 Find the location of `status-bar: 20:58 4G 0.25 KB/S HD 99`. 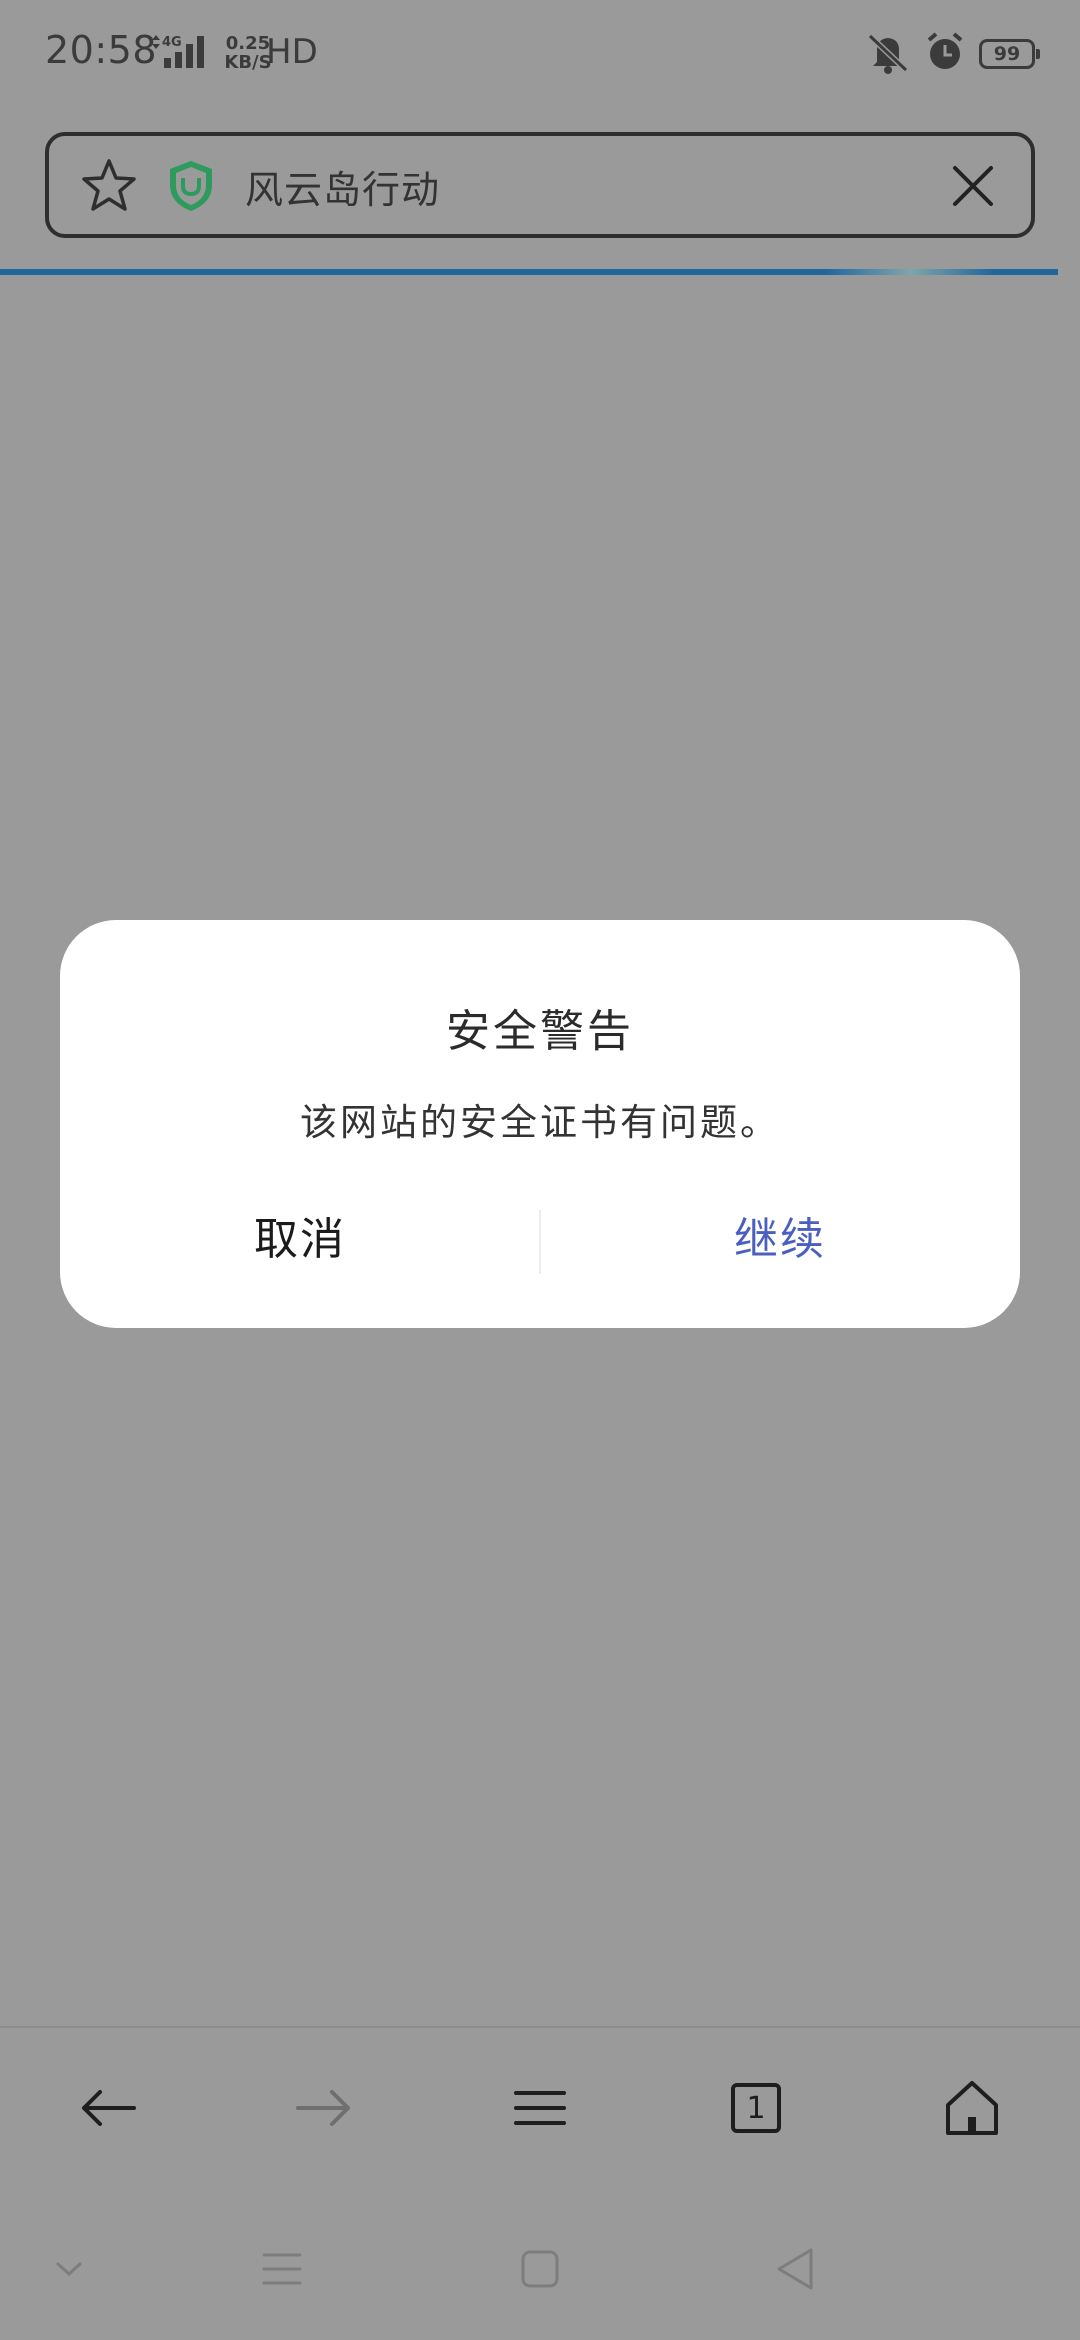

status-bar: 20:58 4G 0.25 KB/S HD 99 is located at coordinates (540, 55).